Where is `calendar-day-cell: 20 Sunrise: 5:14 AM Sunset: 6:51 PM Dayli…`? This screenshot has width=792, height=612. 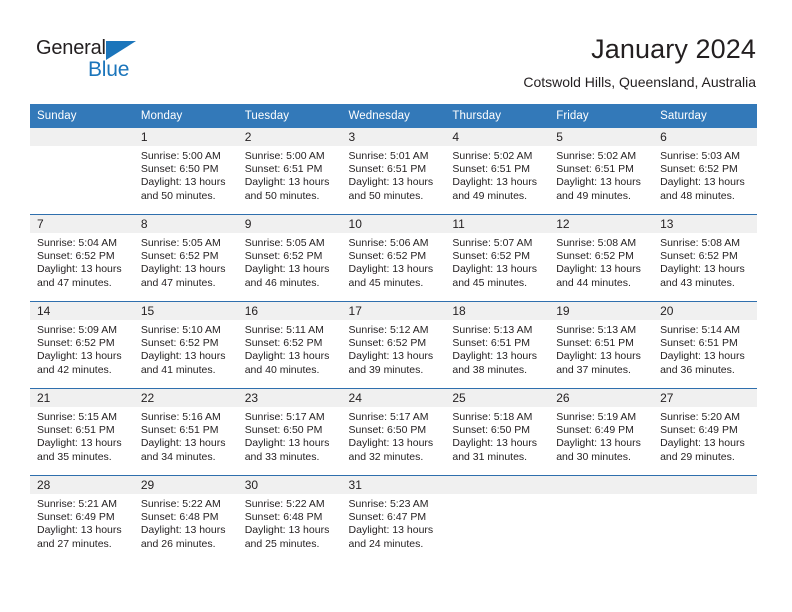
calendar-day-cell: 20 Sunrise: 5:14 AM Sunset: 6:51 PM Dayli… is located at coordinates (705, 345).